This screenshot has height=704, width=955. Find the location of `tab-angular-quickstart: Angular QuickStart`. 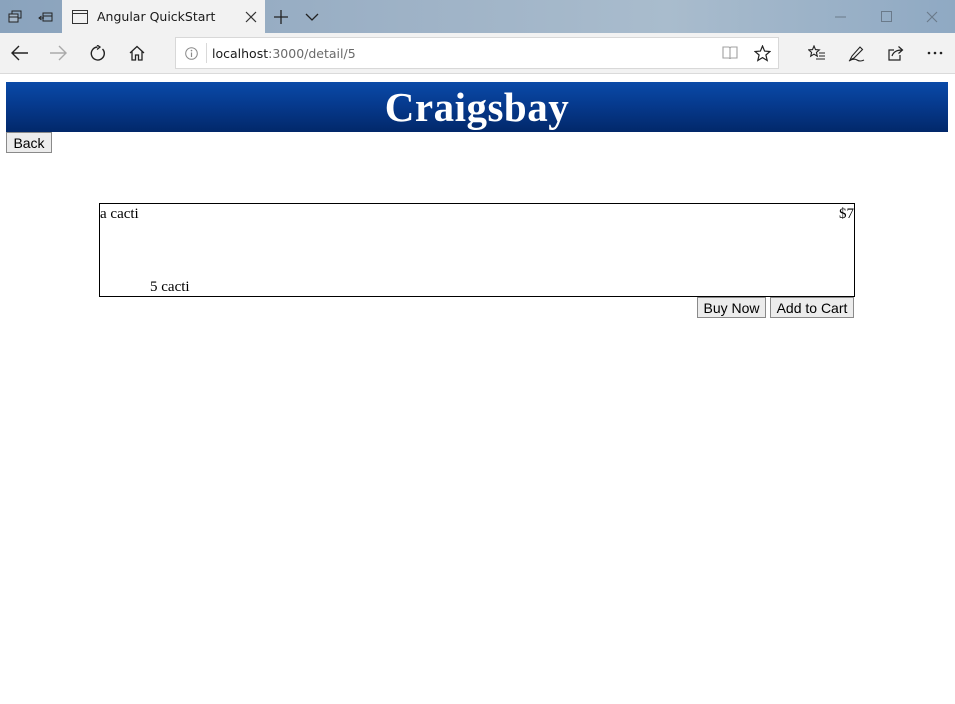

tab-angular-quickstart: Angular QuickStart is located at coordinates (163, 16).